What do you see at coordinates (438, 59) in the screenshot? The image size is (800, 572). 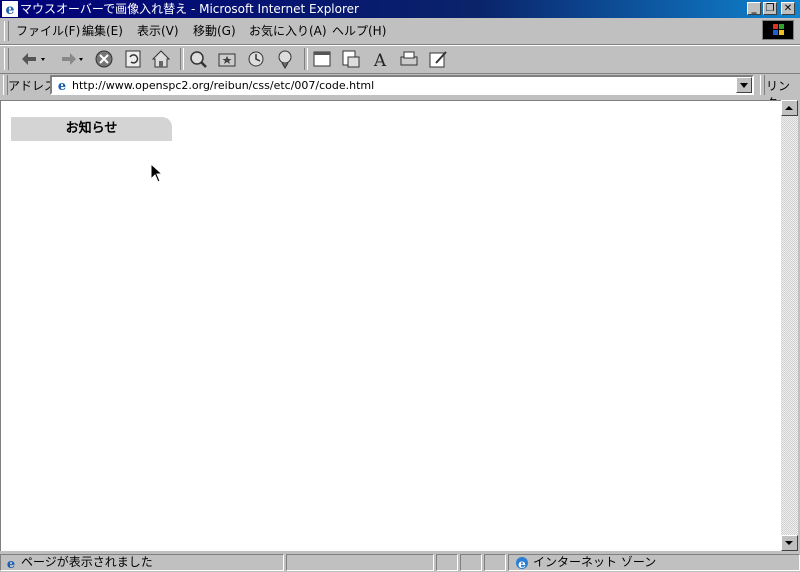 I see `edit-icon` at bounding box center [438, 59].